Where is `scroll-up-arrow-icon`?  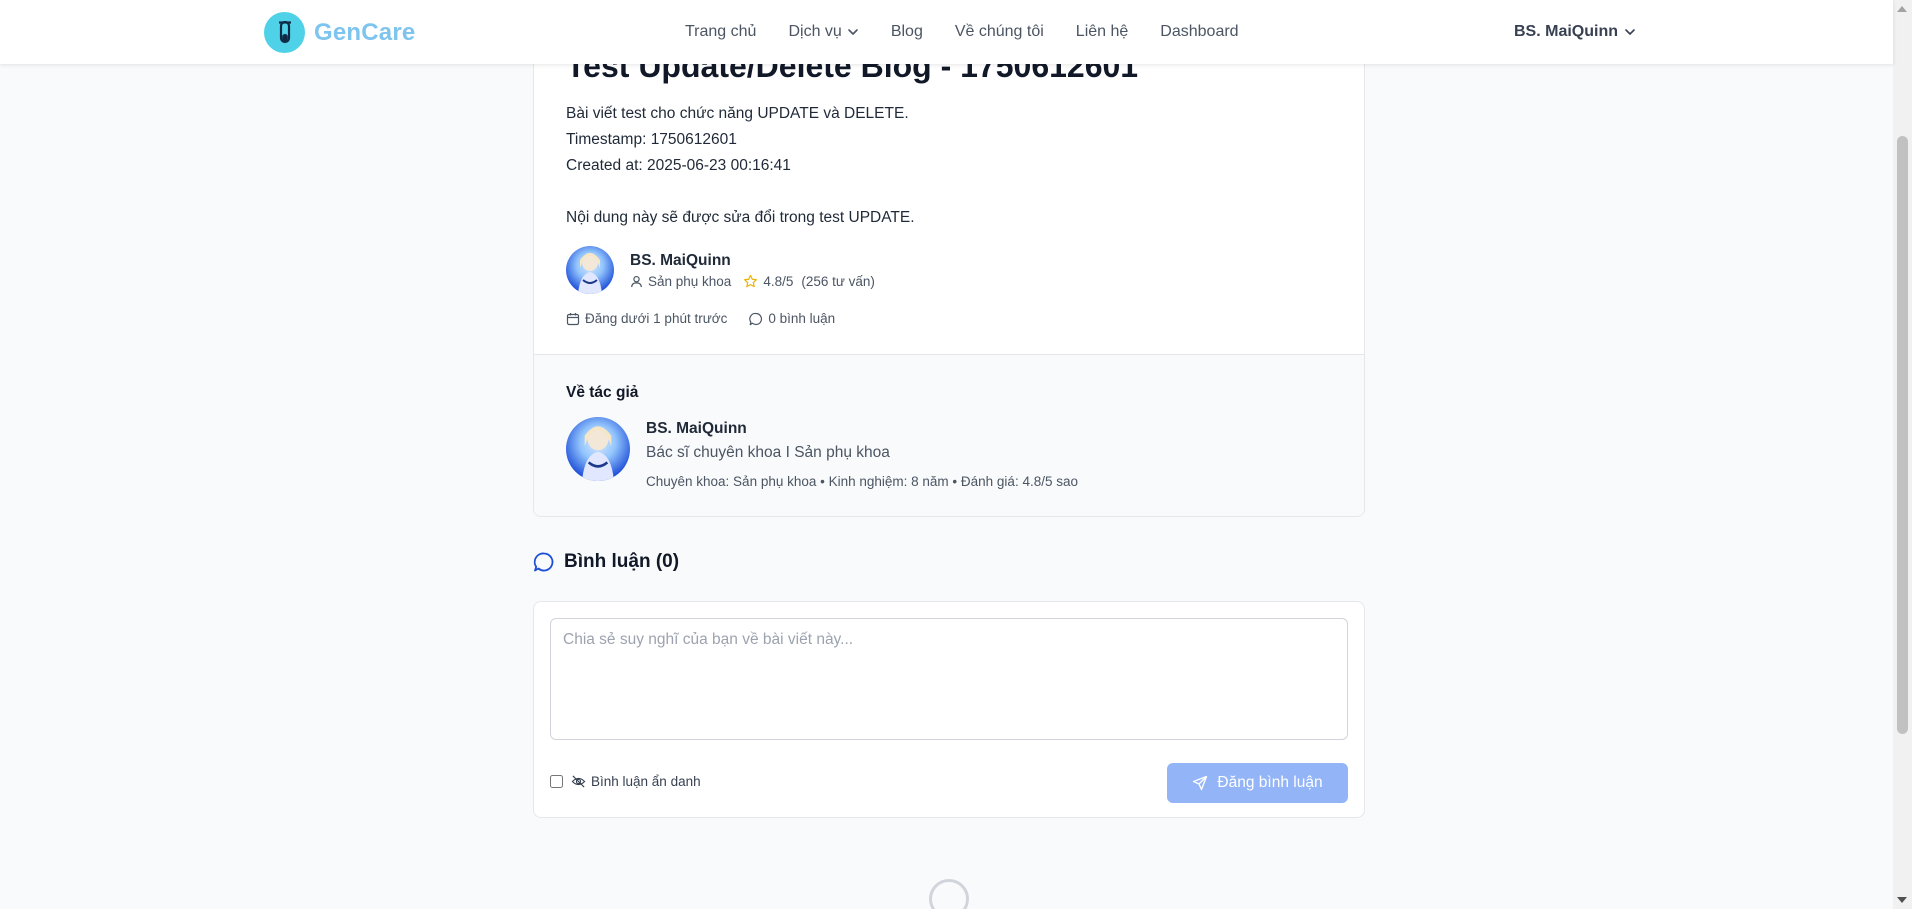
scroll-up-arrow-icon is located at coordinates (1902, 9).